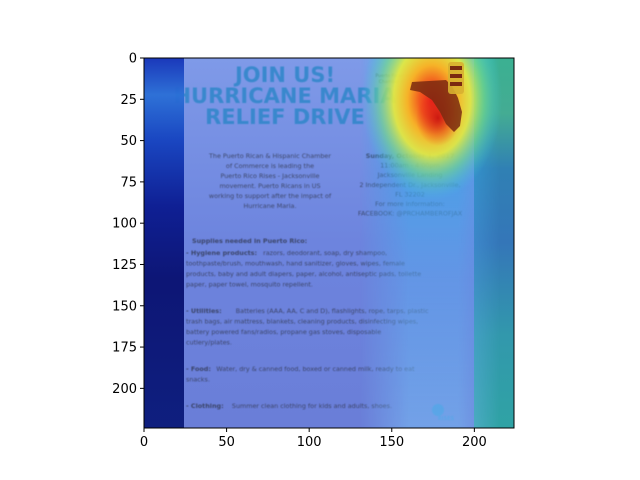 The height and width of the screenshot is (480, 640). What do you see at coordinates (270, 196) in the screenshot?
I see `intro-line: working to support after the impact of` at bounding box center [270, 196].